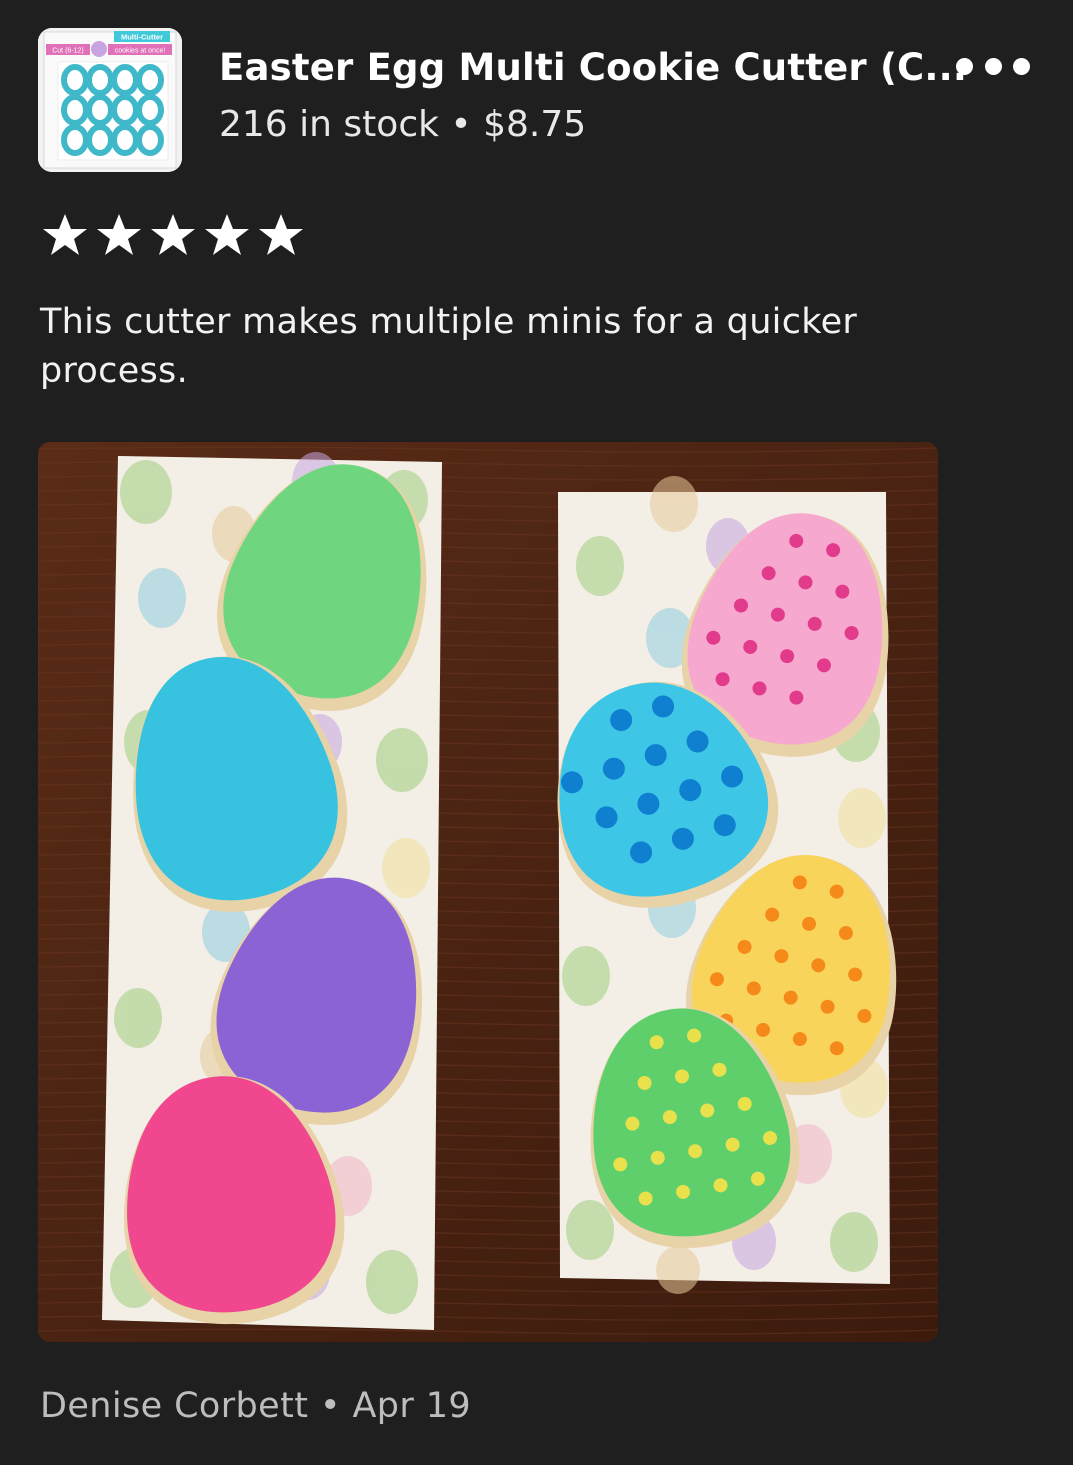 Image resolution: width=1073 pixels, height=1465 pixels. I want to click on cookie-cutter-image: Multi-Cutter Cut (6-12) cookies at once!, so click(110, 100).